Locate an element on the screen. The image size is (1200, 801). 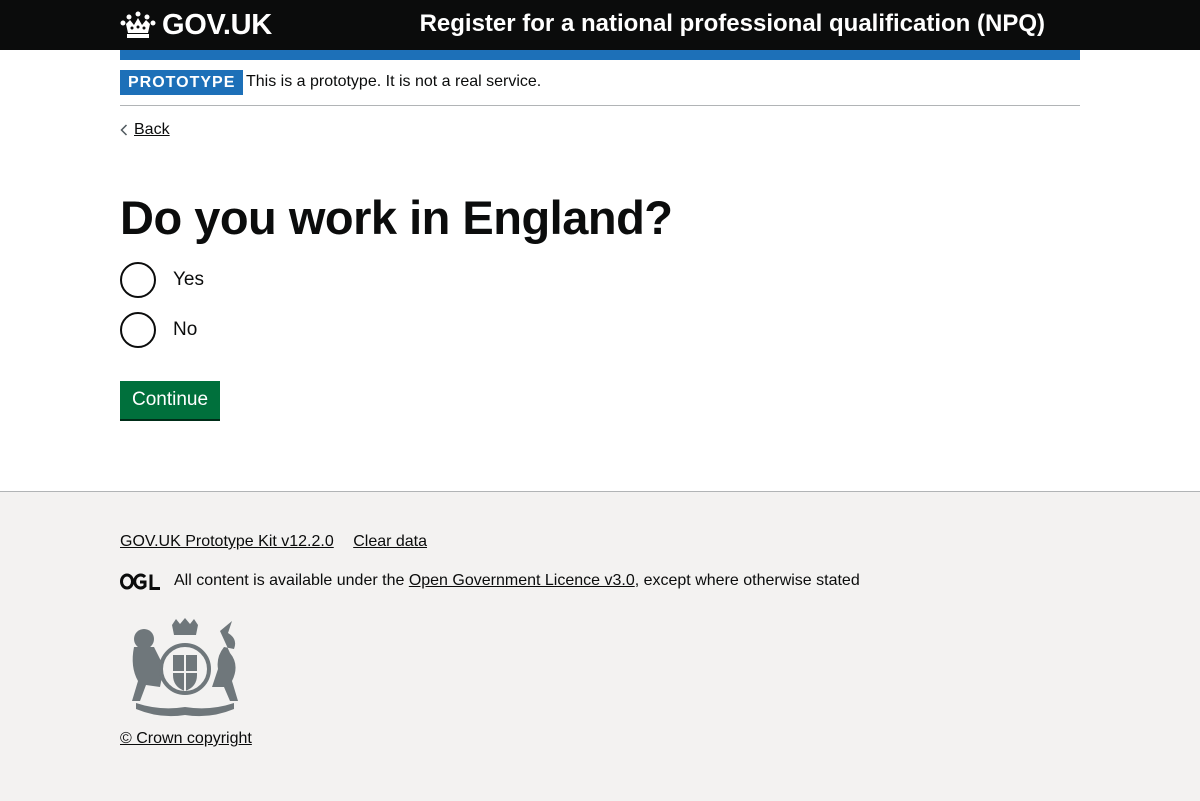
prototype-kit-link: GOV.UK Prototype Kit v12.2.0 is located at coordinates (227, 541).